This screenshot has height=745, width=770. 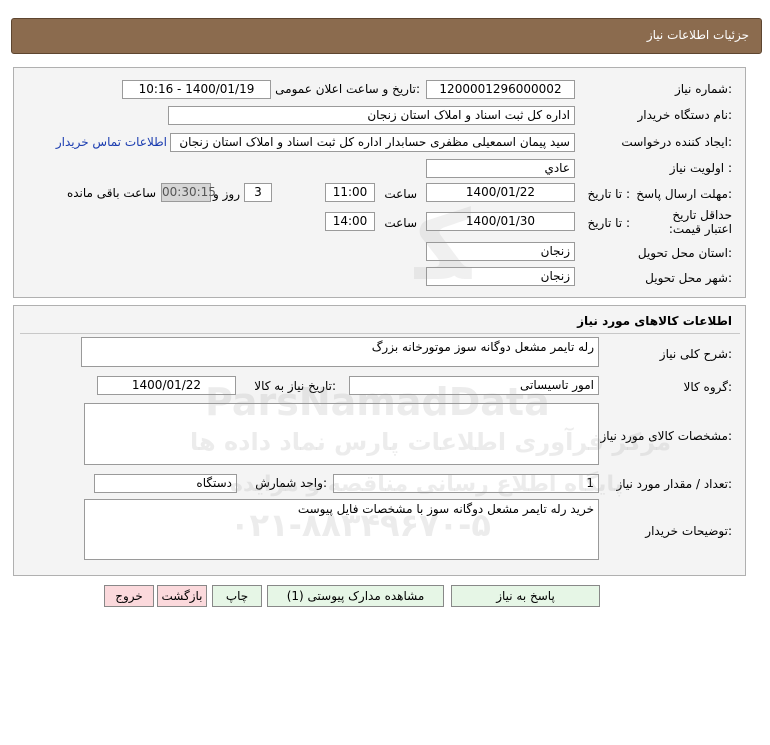 What do you see at coordinates (525, 596) in the screenshot?
I see `reply-button: پاسخ به نیاز` at bounding box center [525, 596].